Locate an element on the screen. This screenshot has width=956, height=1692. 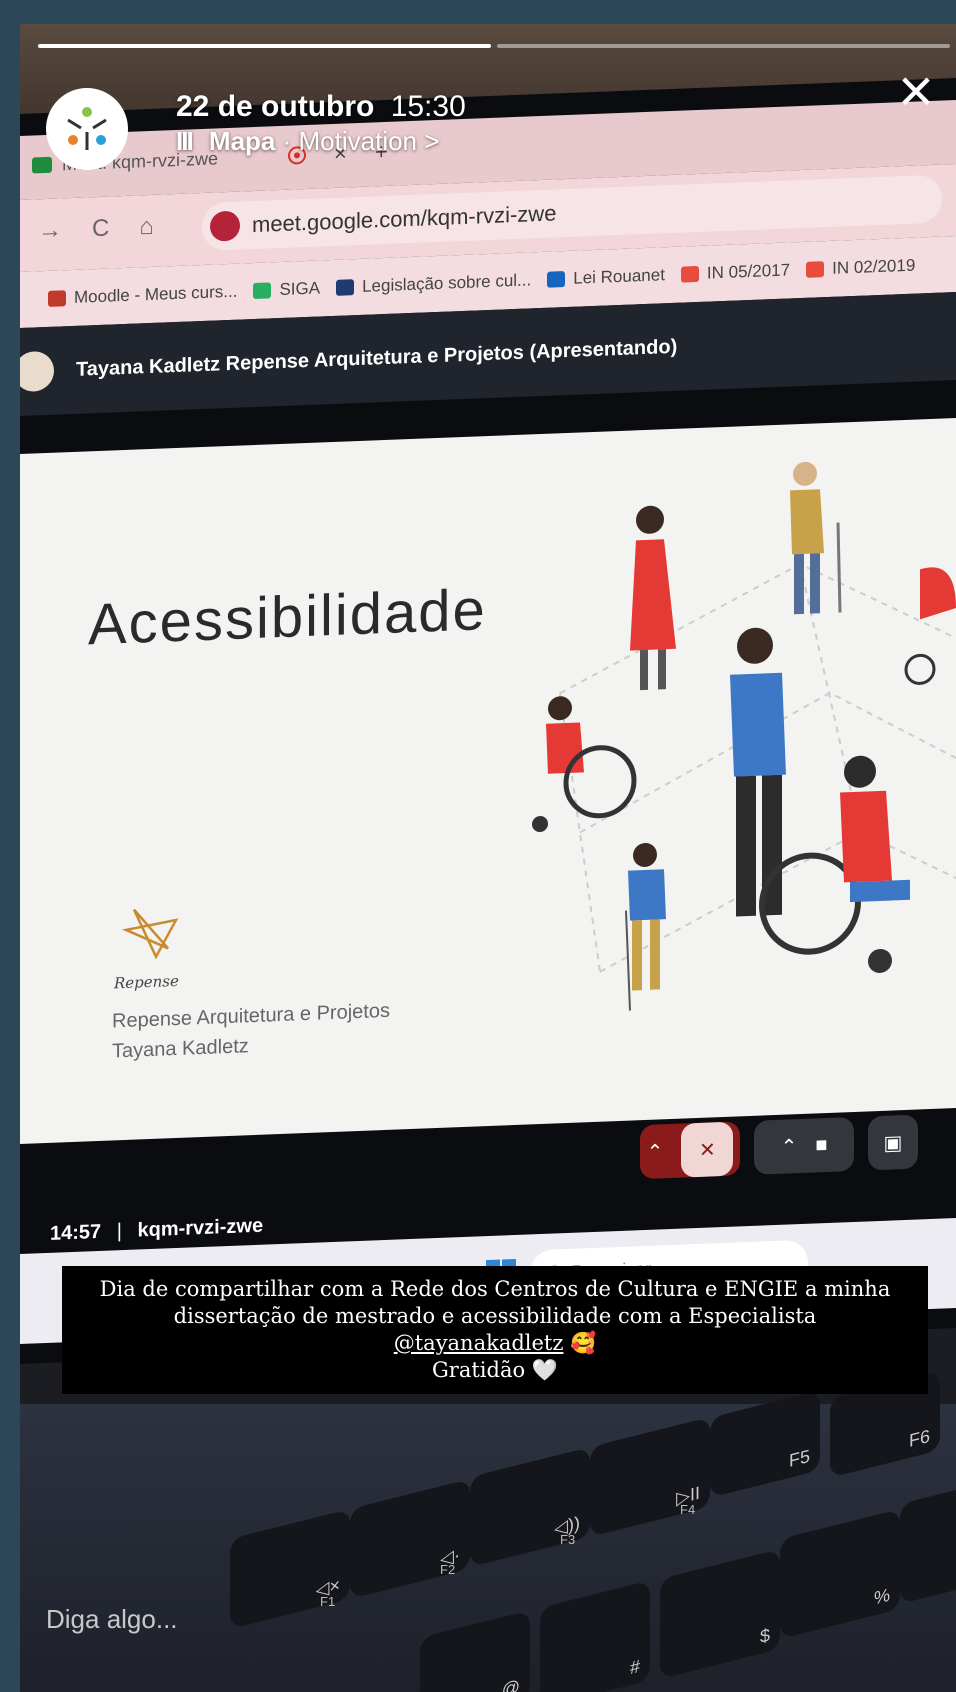
close-button: × is located at coordinates (916, 92).